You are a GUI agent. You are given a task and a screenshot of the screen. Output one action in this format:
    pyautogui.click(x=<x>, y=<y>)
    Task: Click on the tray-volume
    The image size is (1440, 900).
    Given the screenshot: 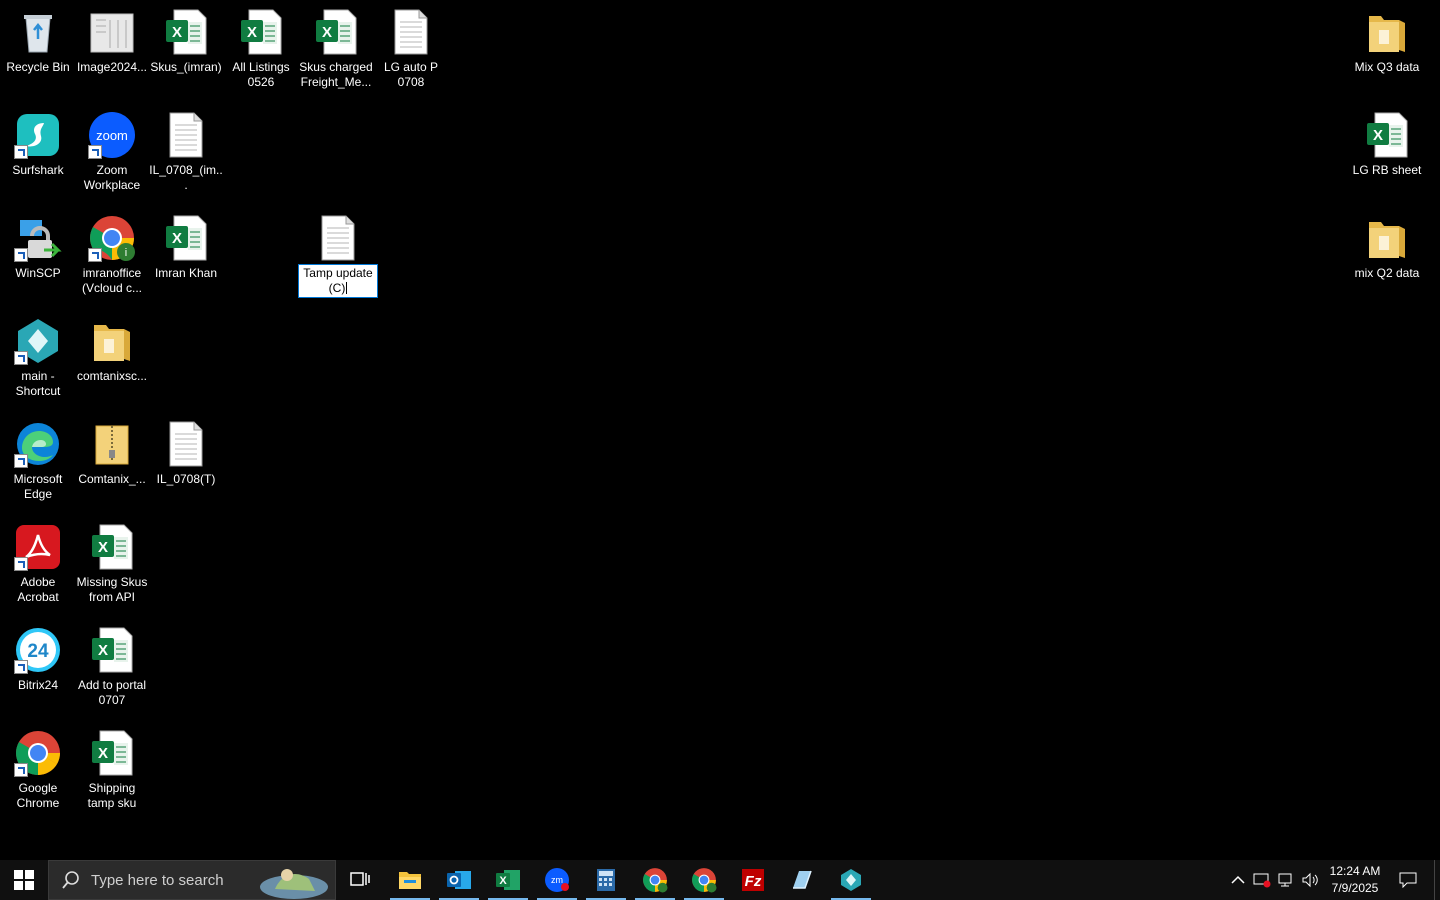 What is the action you would take?
    pyautogui.click(x=1310, y=880)
    